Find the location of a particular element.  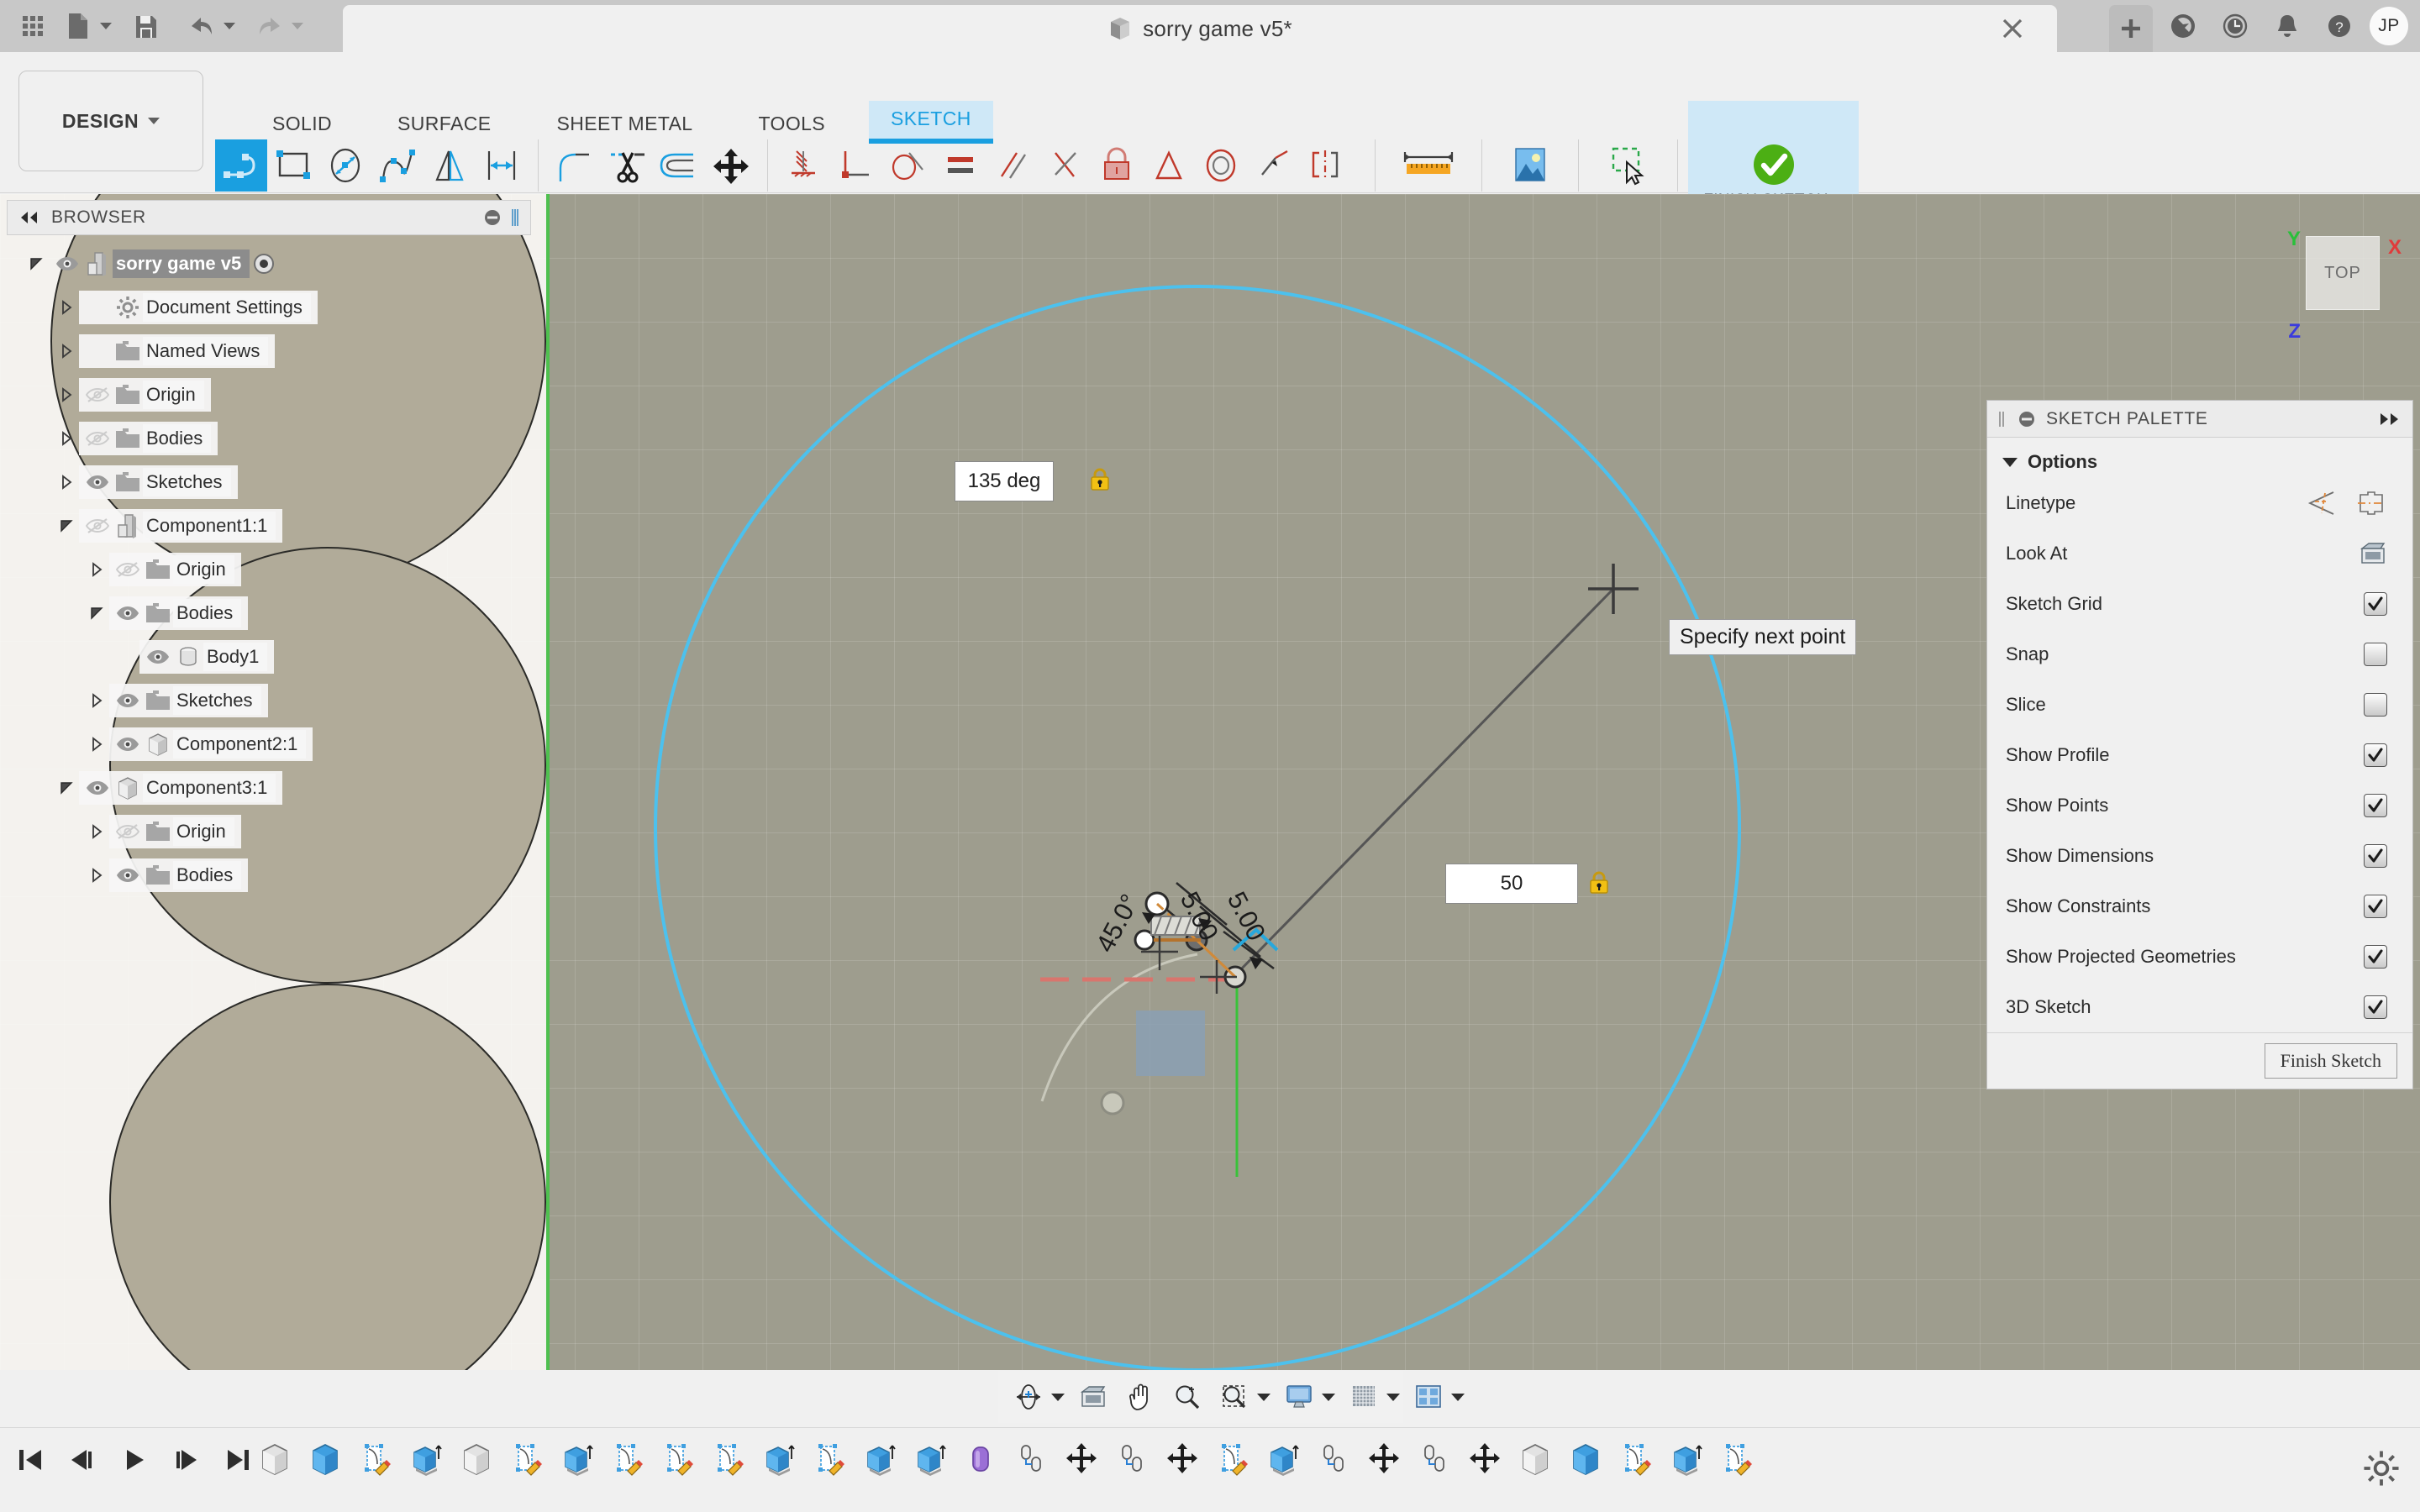

mirror-tool is located at coordinates (450, 165).